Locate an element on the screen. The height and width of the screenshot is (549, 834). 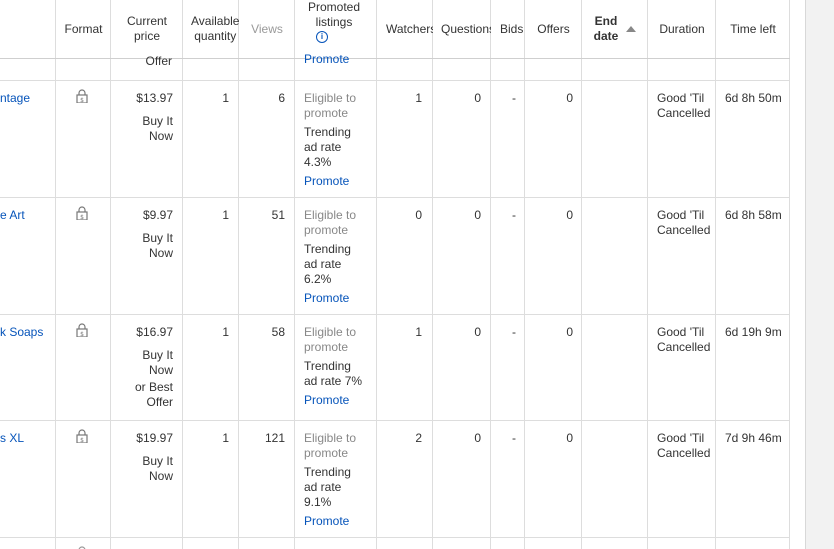
time-left: 6d 8h 58m is located at coordinates (753, 215).